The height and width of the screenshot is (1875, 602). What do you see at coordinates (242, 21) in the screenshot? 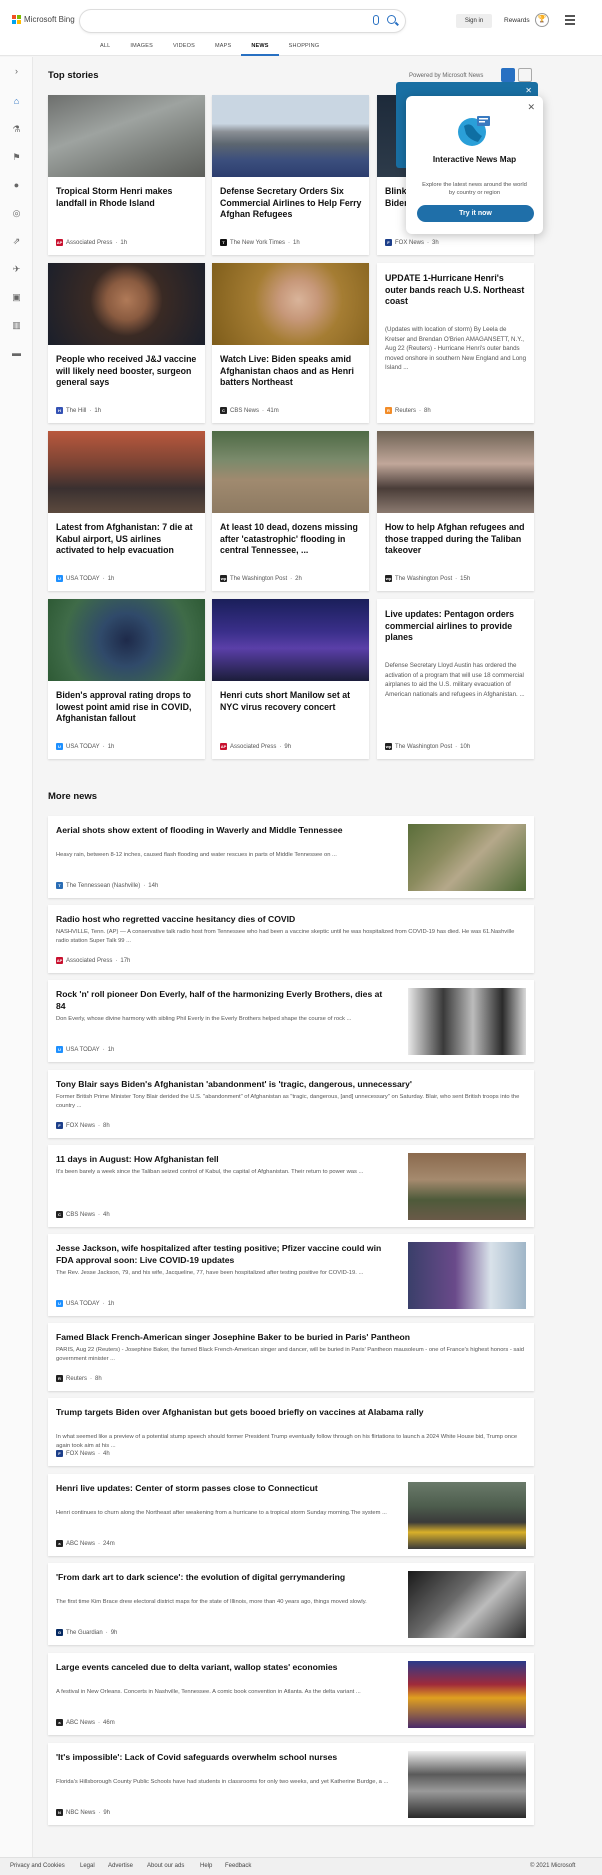
I see `search-input` at bounding box center [242, 21].